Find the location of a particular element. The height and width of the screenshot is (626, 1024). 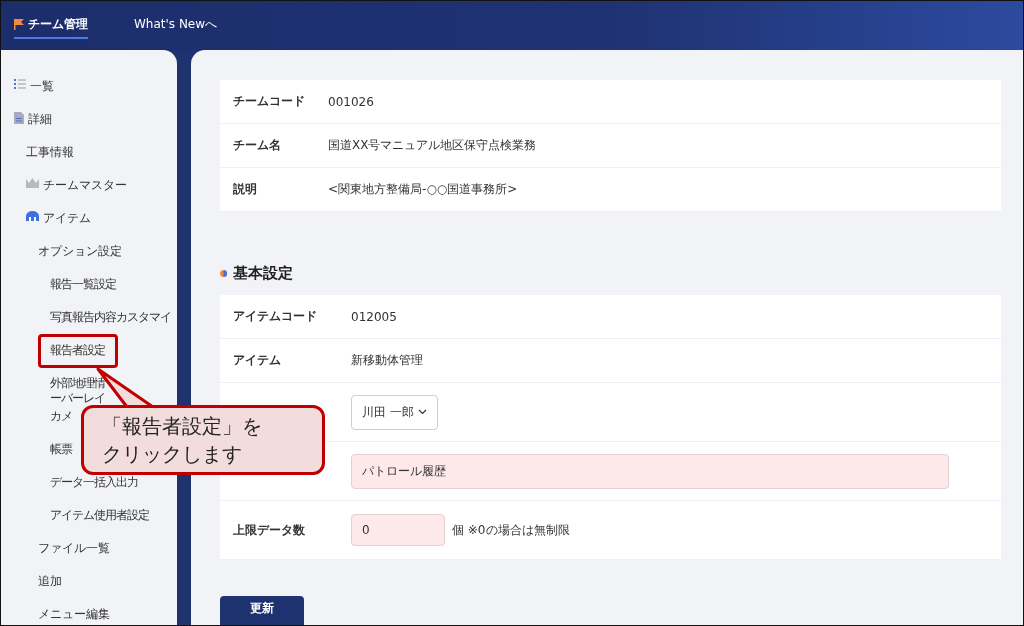

section-title: 基本設定 is located at coordinates (263, 273).